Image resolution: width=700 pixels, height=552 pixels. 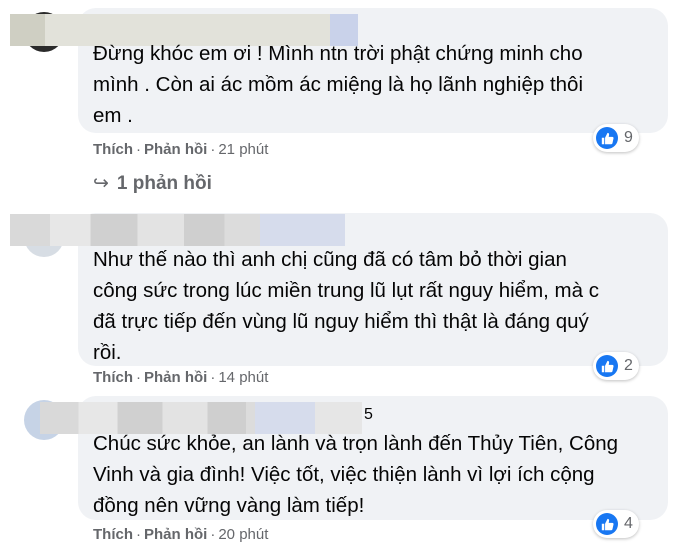 I want to click on reaction-summary: 9, so click(x=616, y=138).